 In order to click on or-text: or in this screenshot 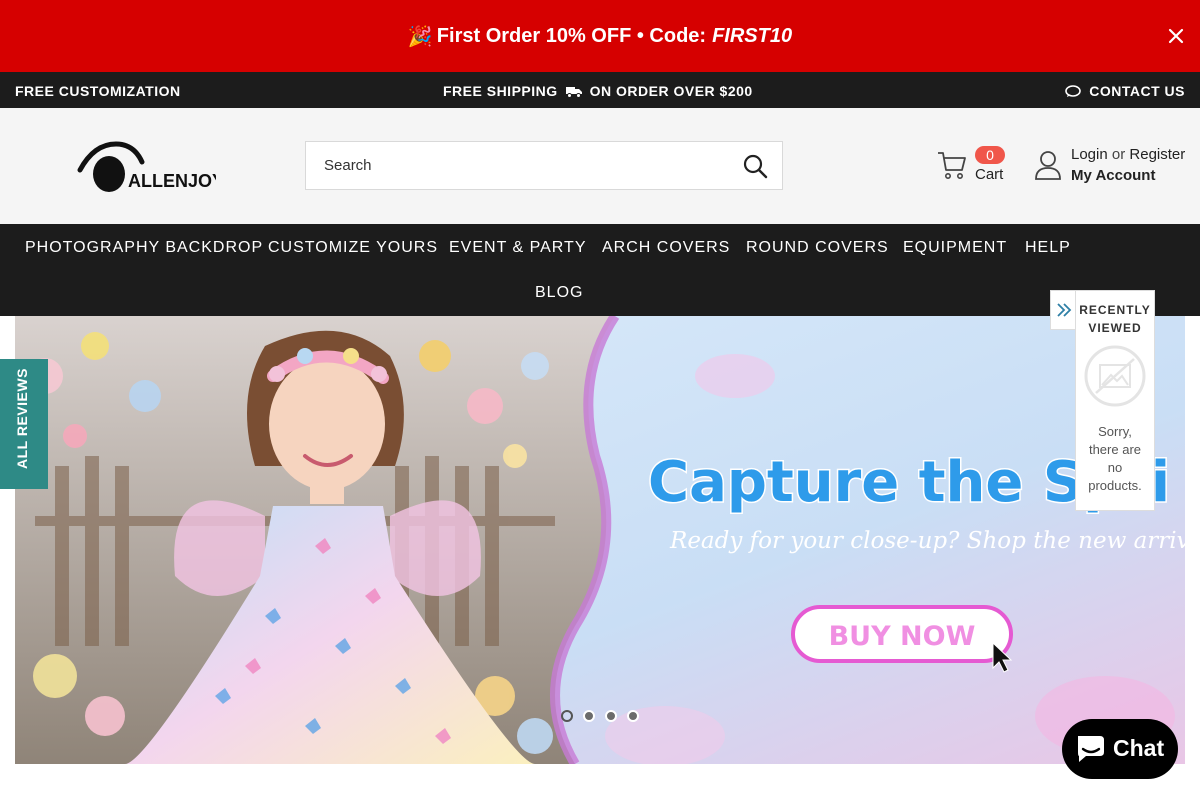, I will do `click(1118, 154)`.